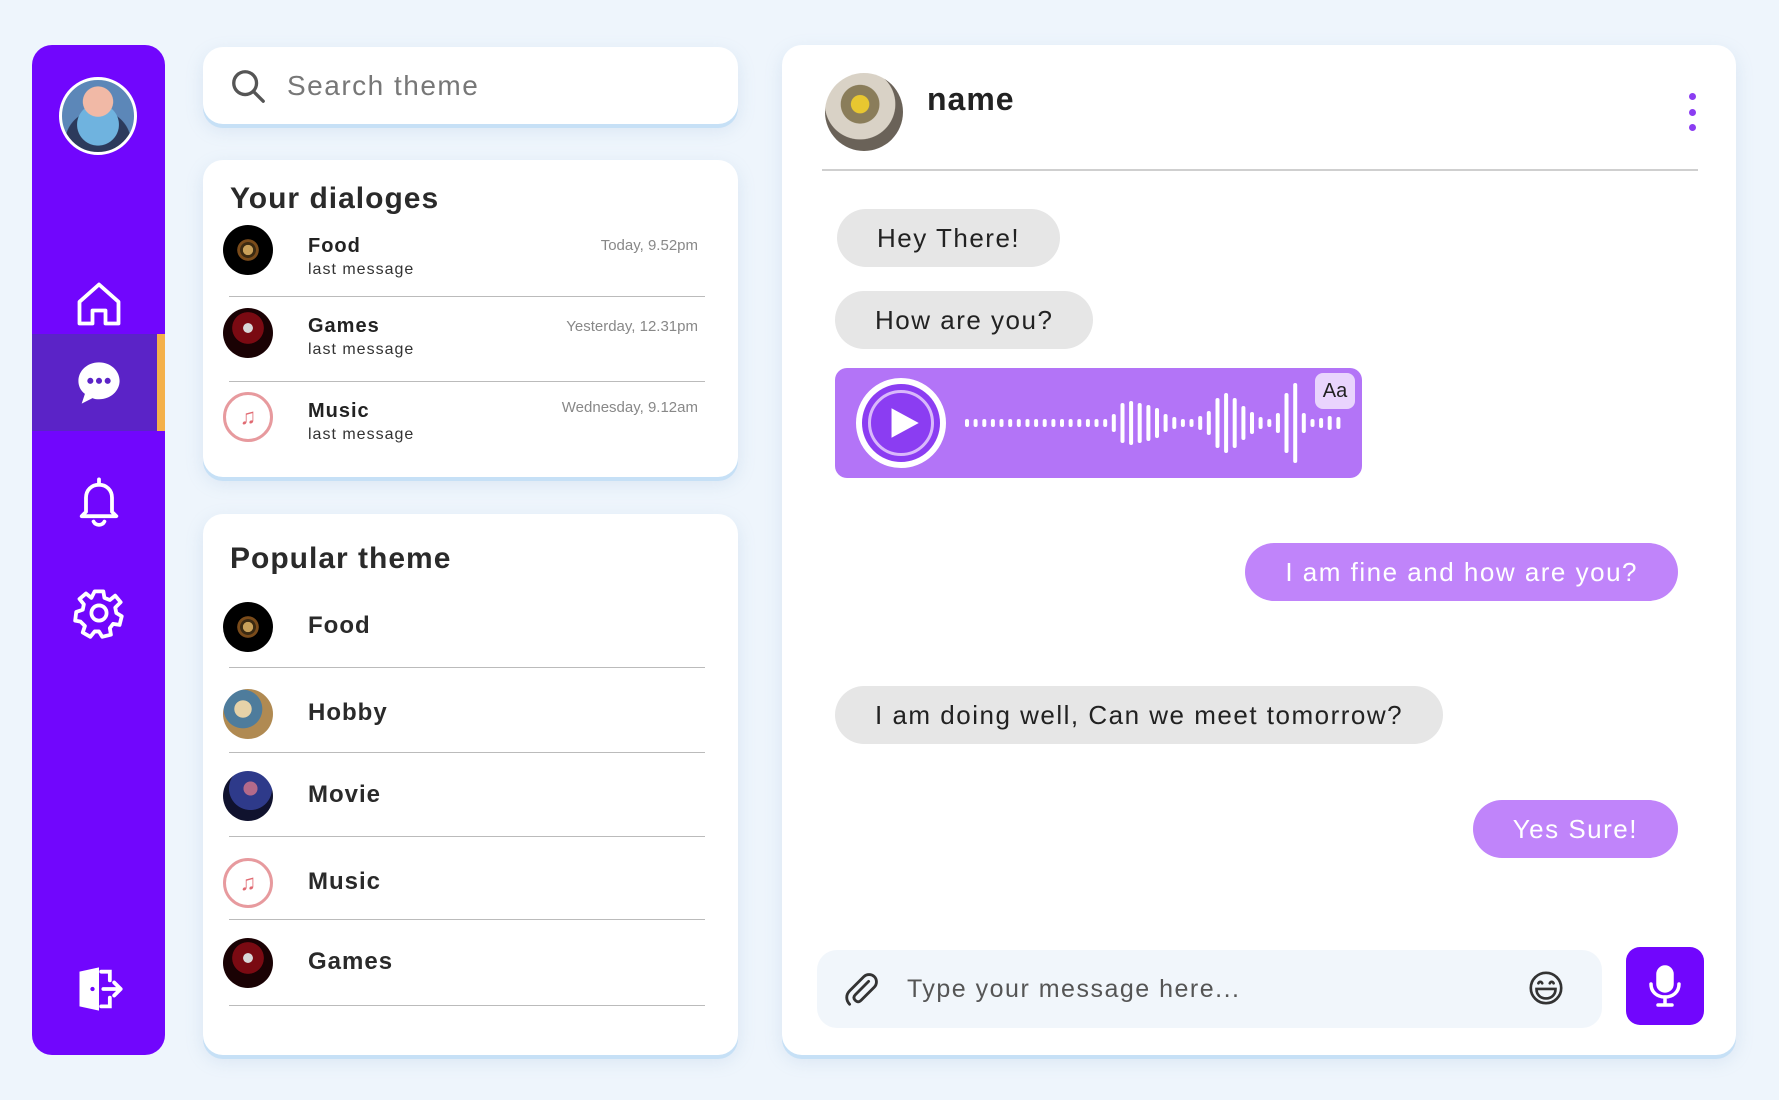  Describe the element at coordinates (248, 627) in the screenshot. I see `food-avatar` at that location.